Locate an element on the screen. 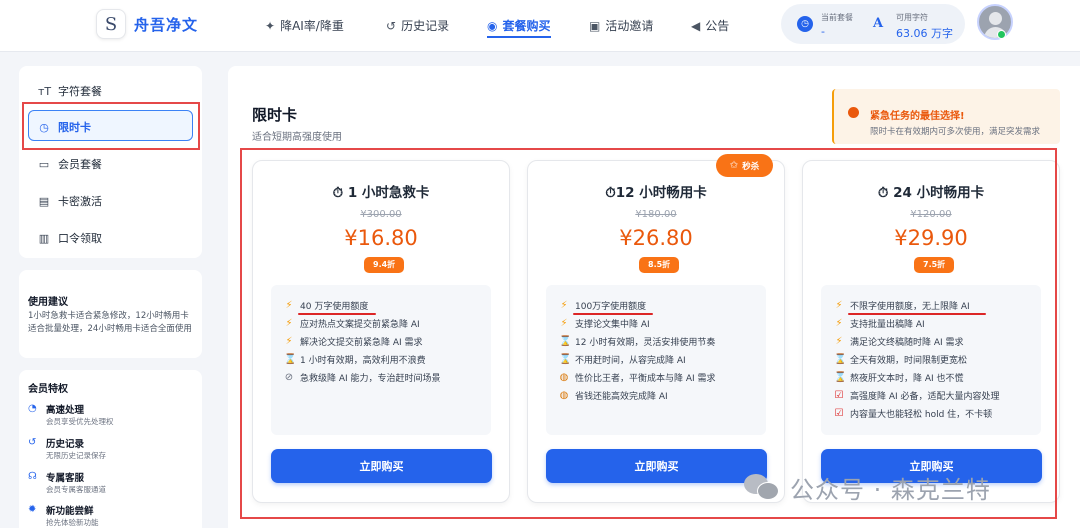 The width and height of the screenshot is (1080, 528). promo-banner: 紧急任务的最佳选择! 限时卡在有效期内可多次使用，满足突发需求 is located at coordinates (946, 116).